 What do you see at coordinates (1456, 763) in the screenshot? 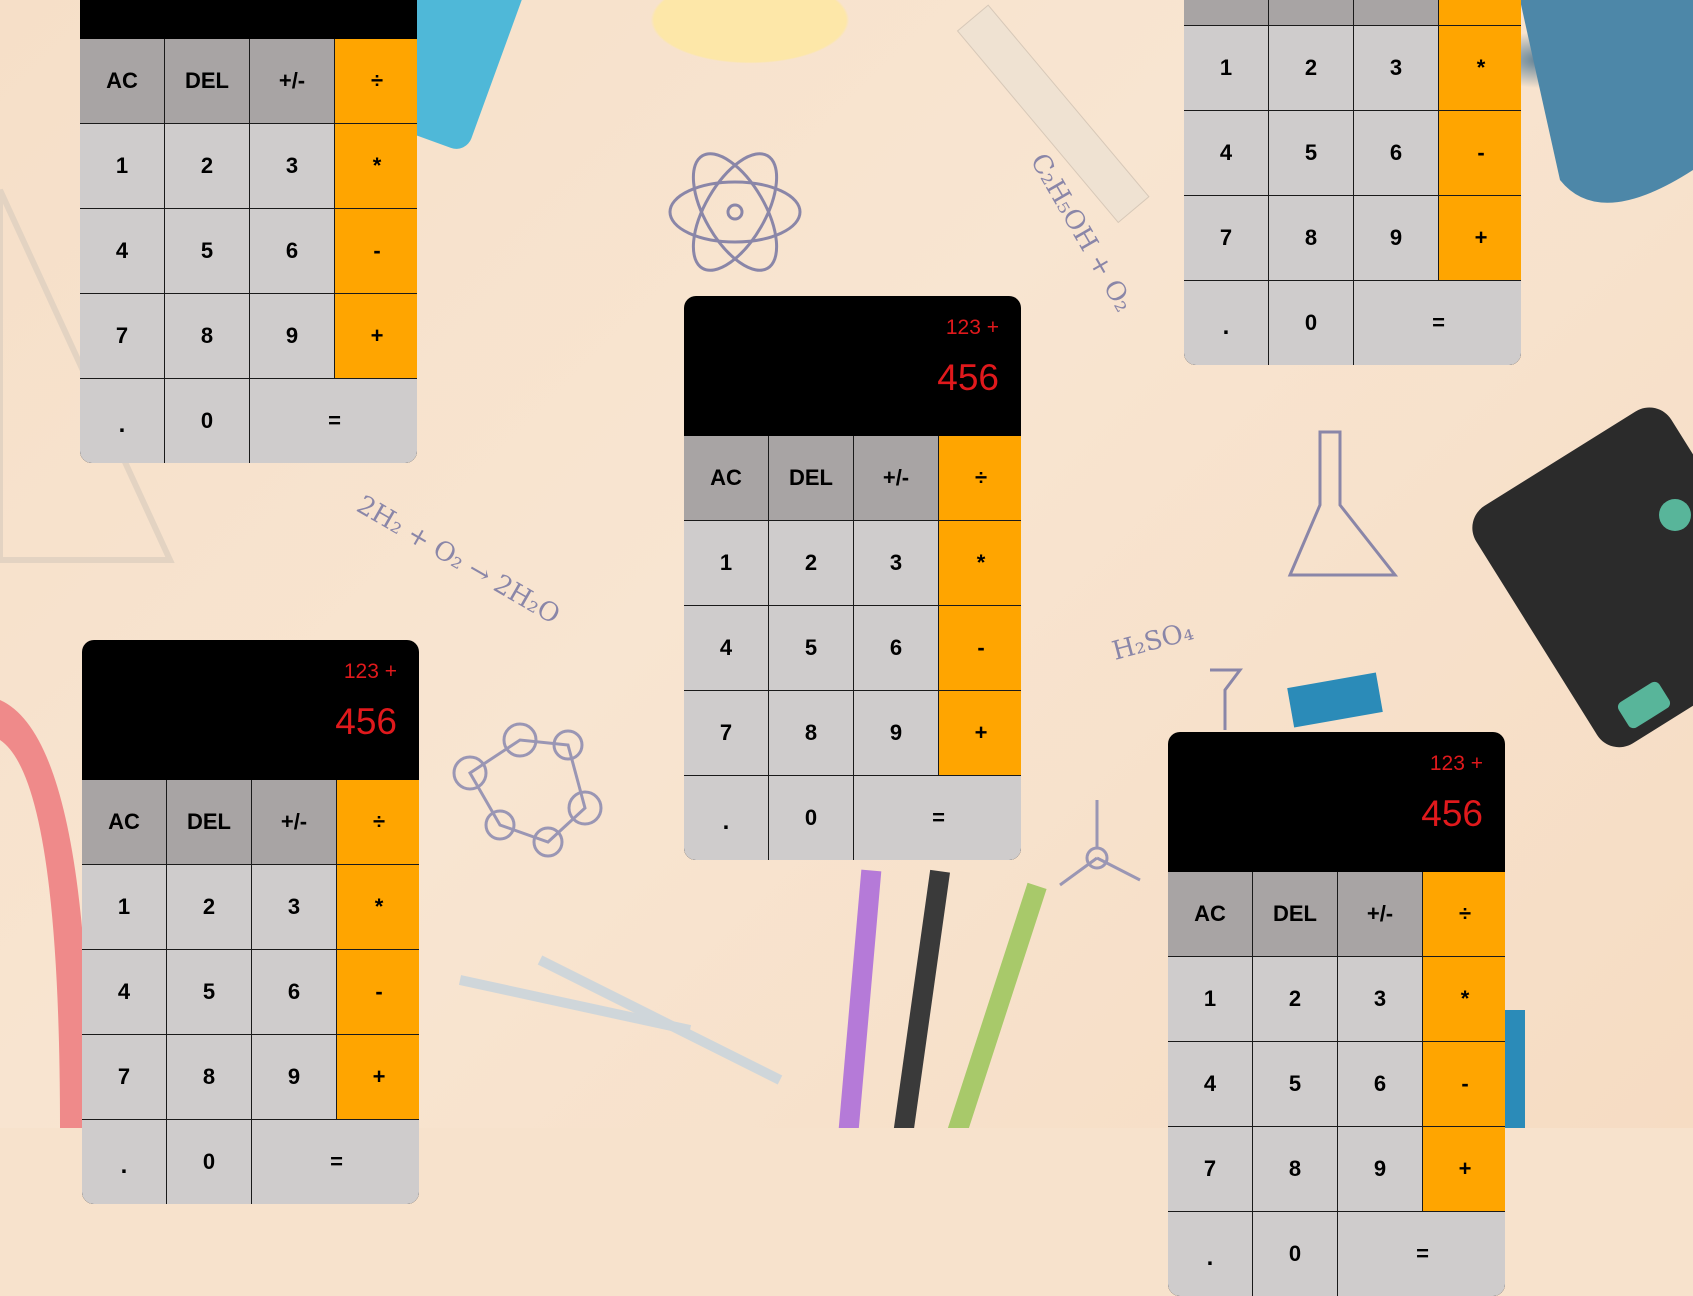
I see `previous-operand: 123 +` at bounding box center [1456, 763].